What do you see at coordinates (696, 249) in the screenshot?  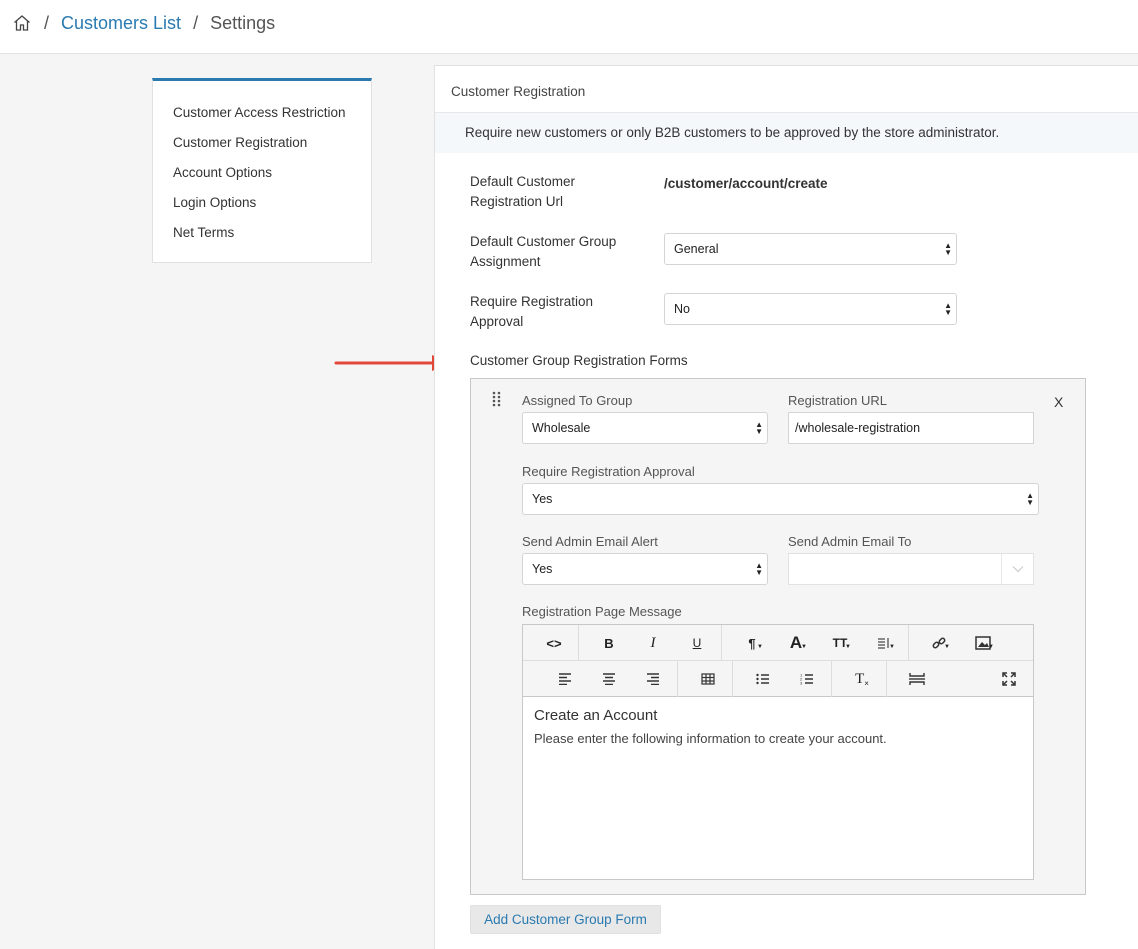 I see `default-group-value: General` at bounding box center [696, 249].